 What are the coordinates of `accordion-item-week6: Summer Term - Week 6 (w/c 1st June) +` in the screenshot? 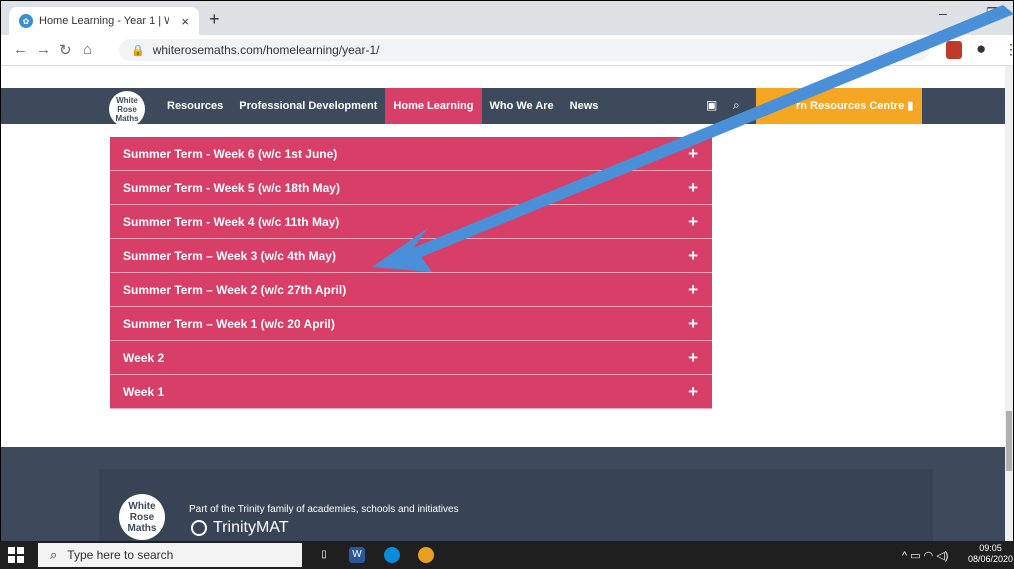 It's located at (411, 154).